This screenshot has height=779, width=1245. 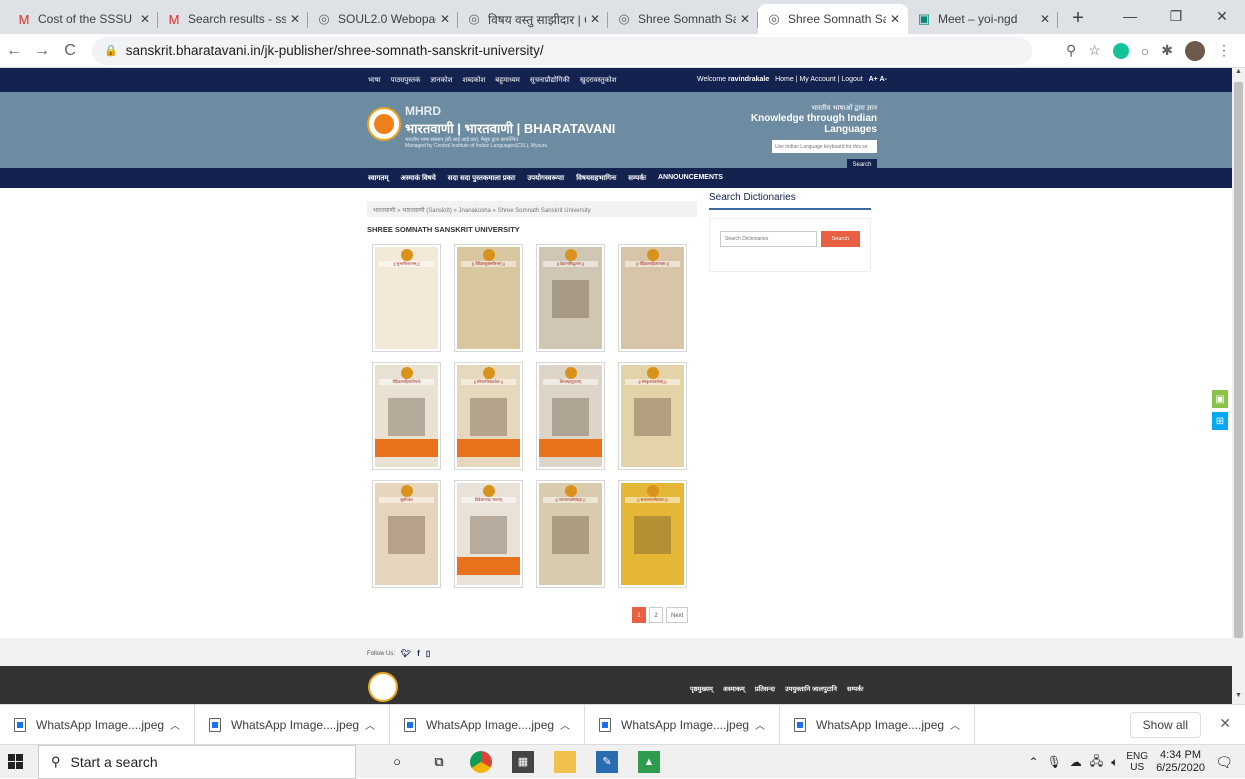 What do you see at coordinates (690, 178) in the screenshot?
I see `nav-item: ANNOUNCEMENTS` at bounding box center [690, 178].